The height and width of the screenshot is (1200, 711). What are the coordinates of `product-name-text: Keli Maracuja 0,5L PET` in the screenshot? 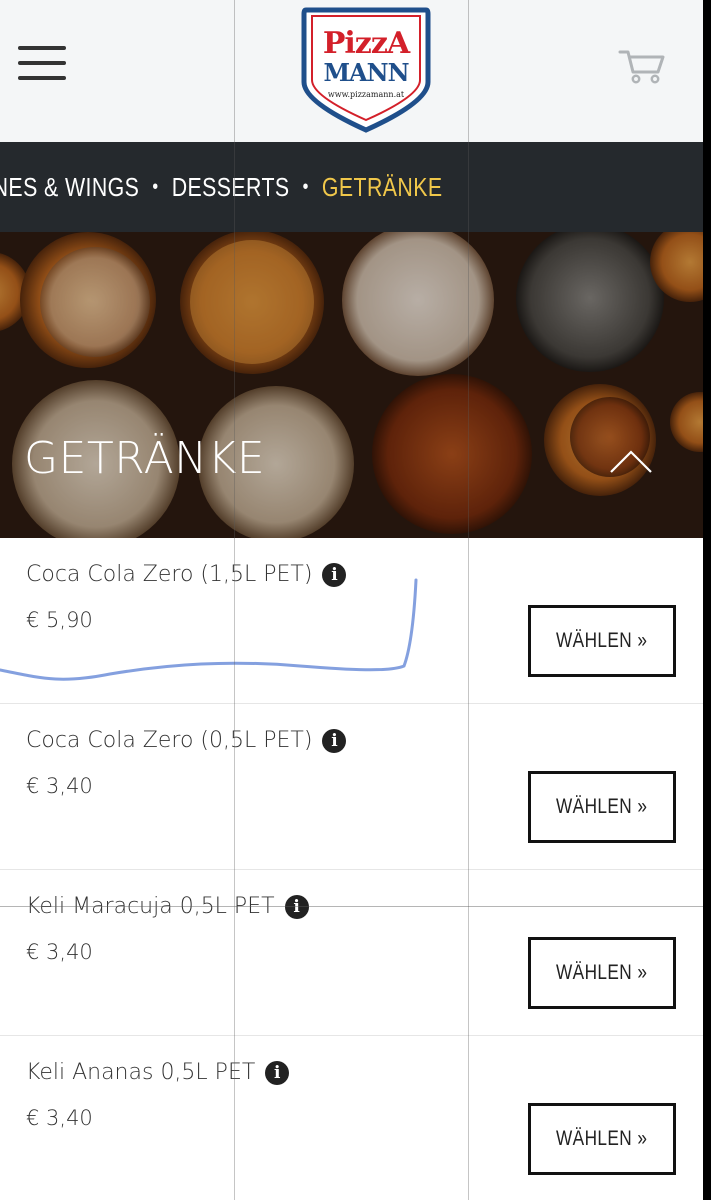 It's located at (150, 906).